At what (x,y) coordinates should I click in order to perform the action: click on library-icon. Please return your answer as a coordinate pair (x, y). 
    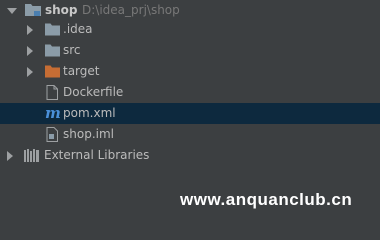
    Looking at the image, I should click on (32, 157).